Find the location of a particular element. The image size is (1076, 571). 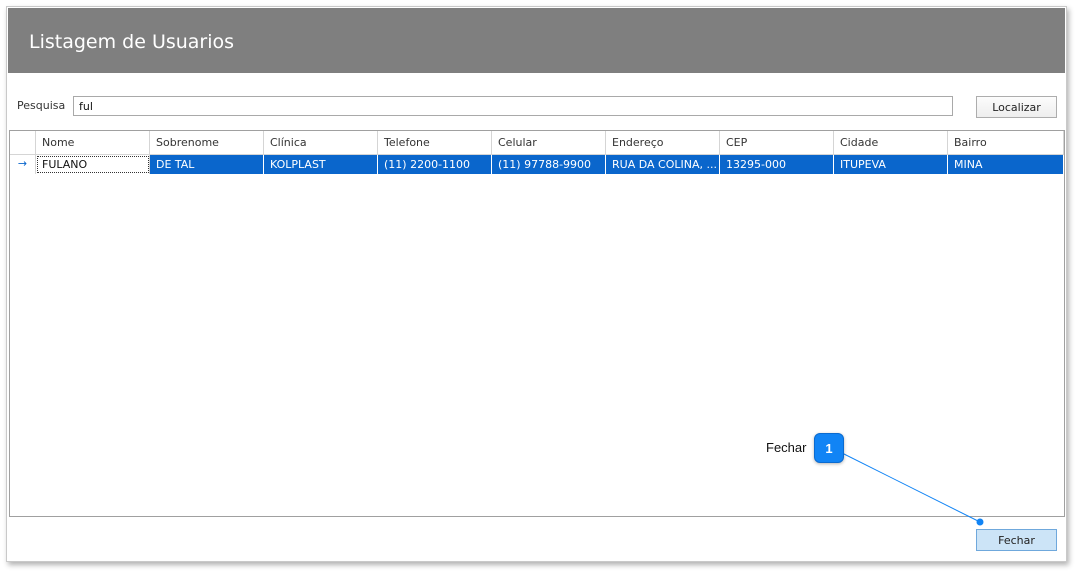

window-title: Listagem de Usuarios is located at coordinates (132, 42).